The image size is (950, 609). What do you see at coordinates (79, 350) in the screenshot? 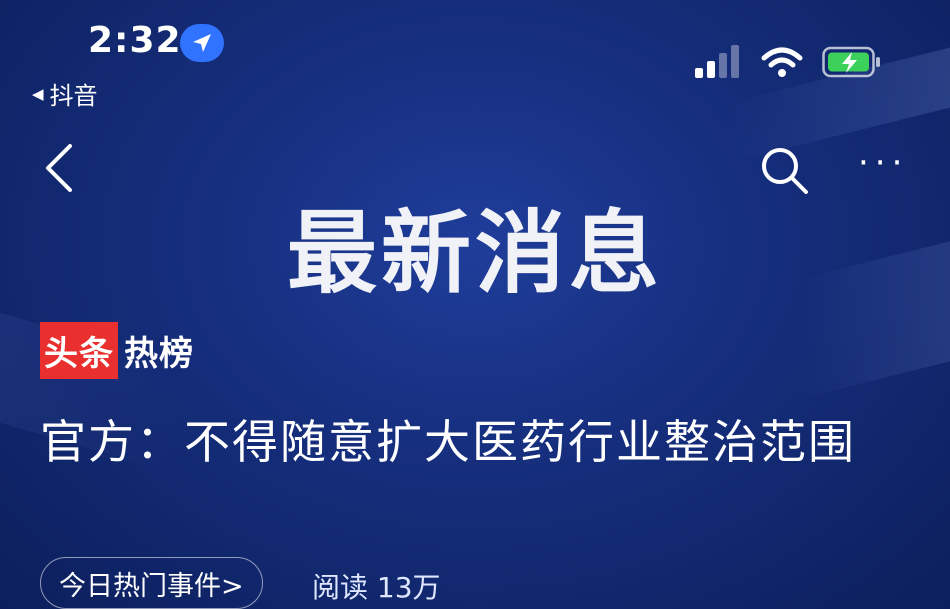
I see `badge-red-label: 头条` at bounding box center [79, 350].